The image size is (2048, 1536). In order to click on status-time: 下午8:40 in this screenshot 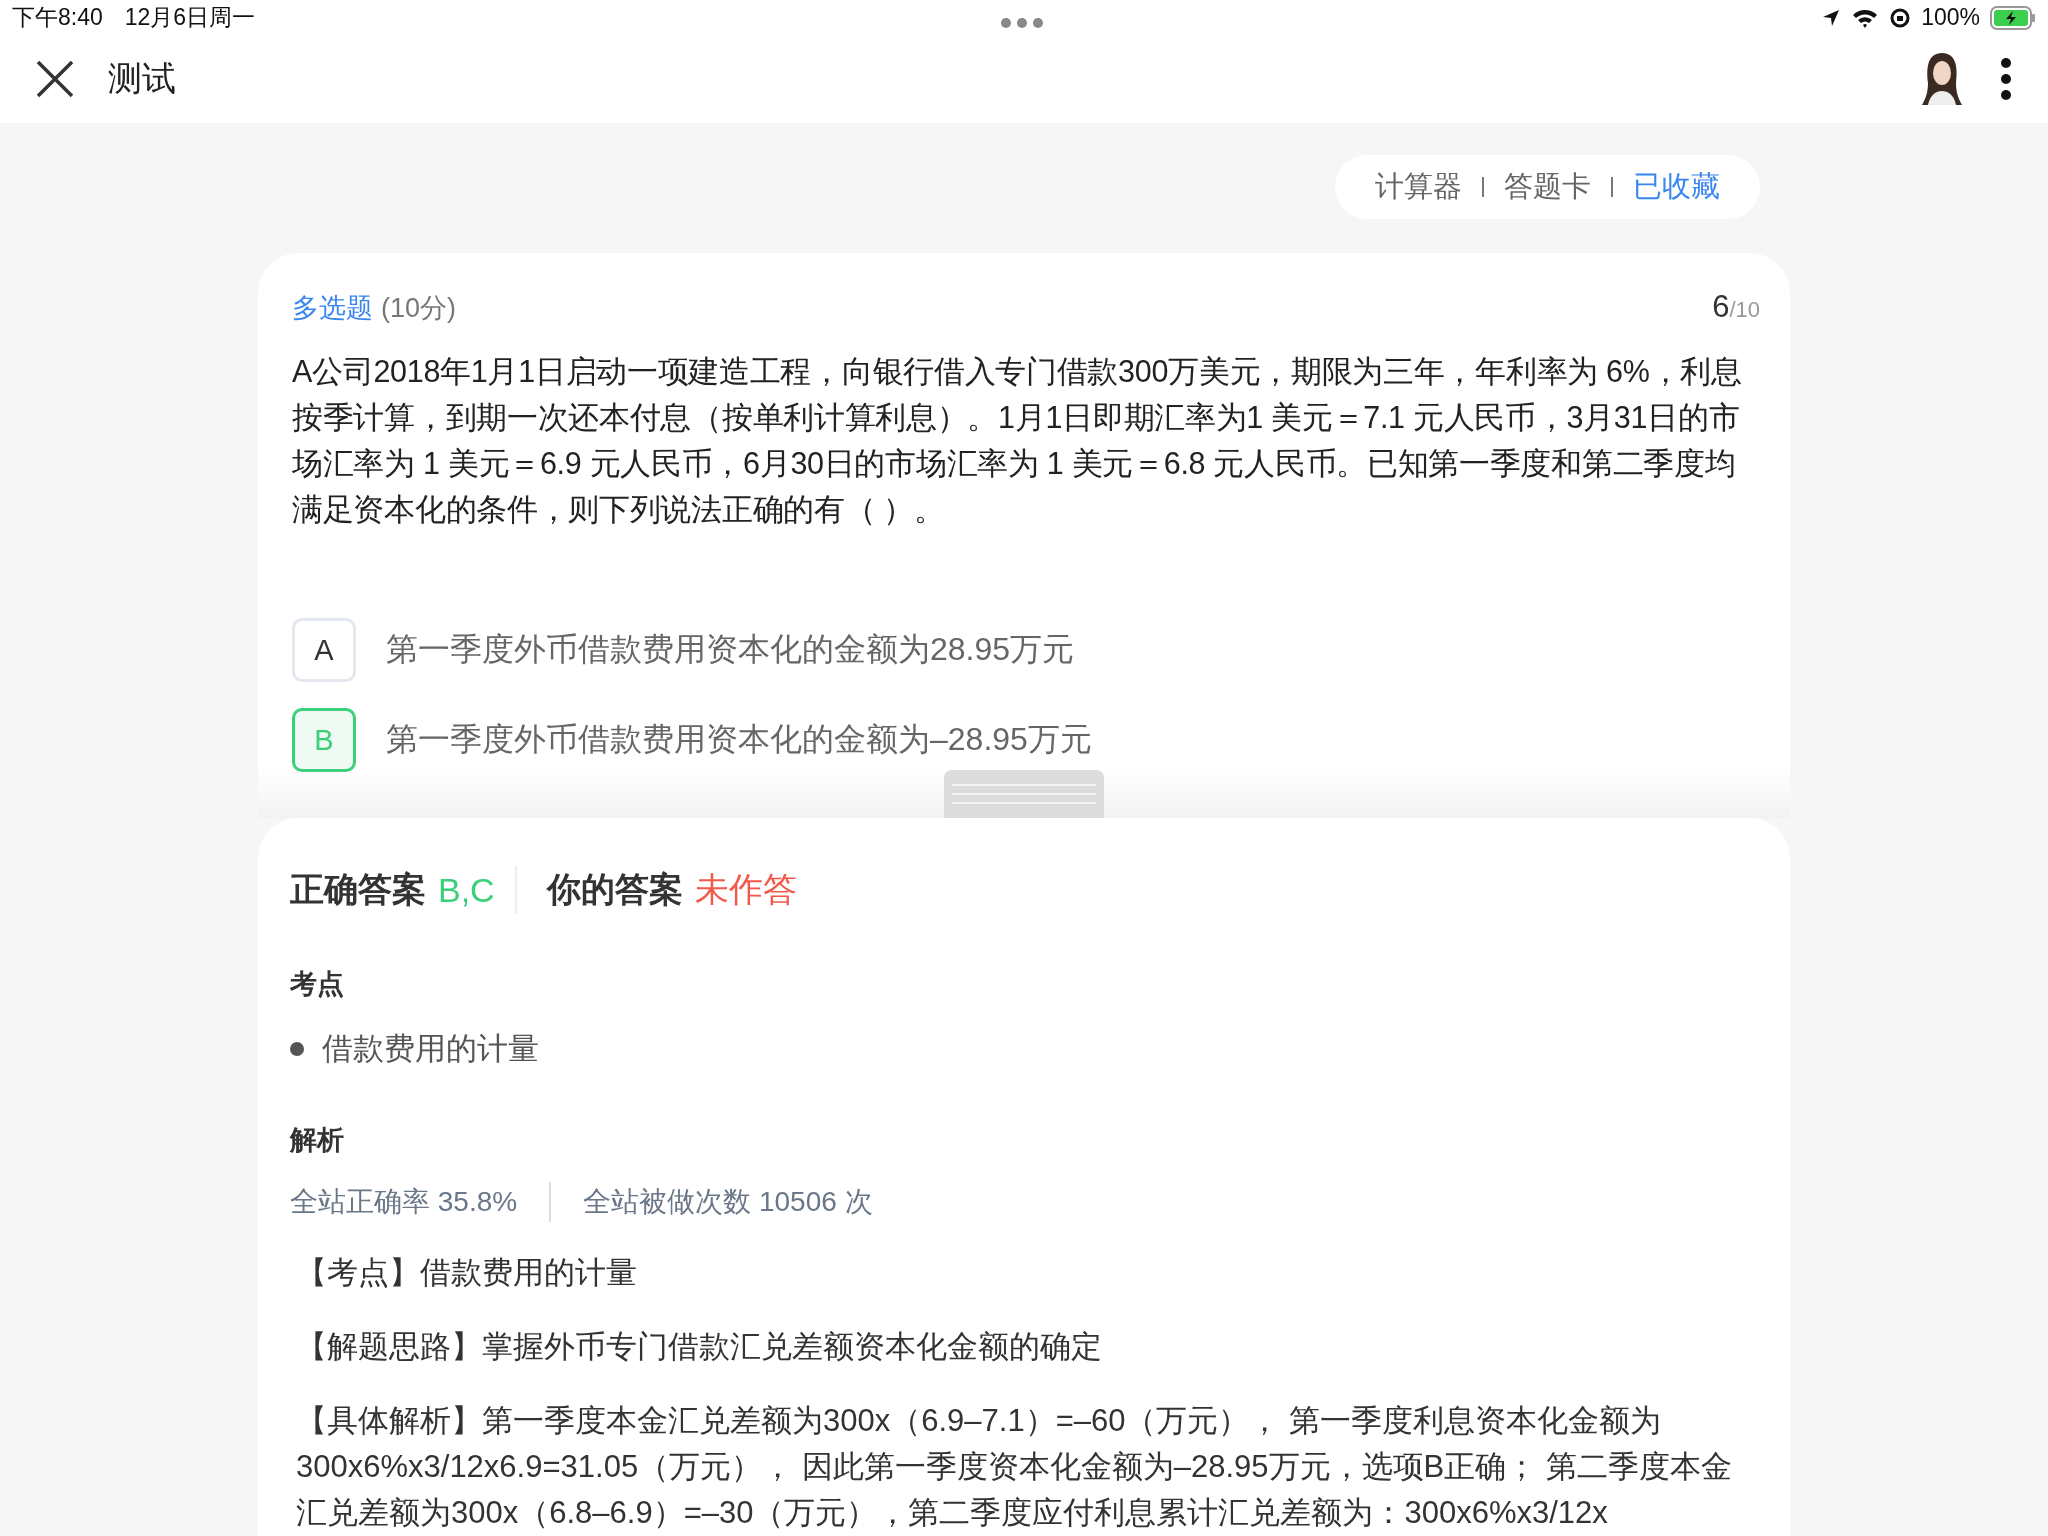, I will do `click(57, 18)`.